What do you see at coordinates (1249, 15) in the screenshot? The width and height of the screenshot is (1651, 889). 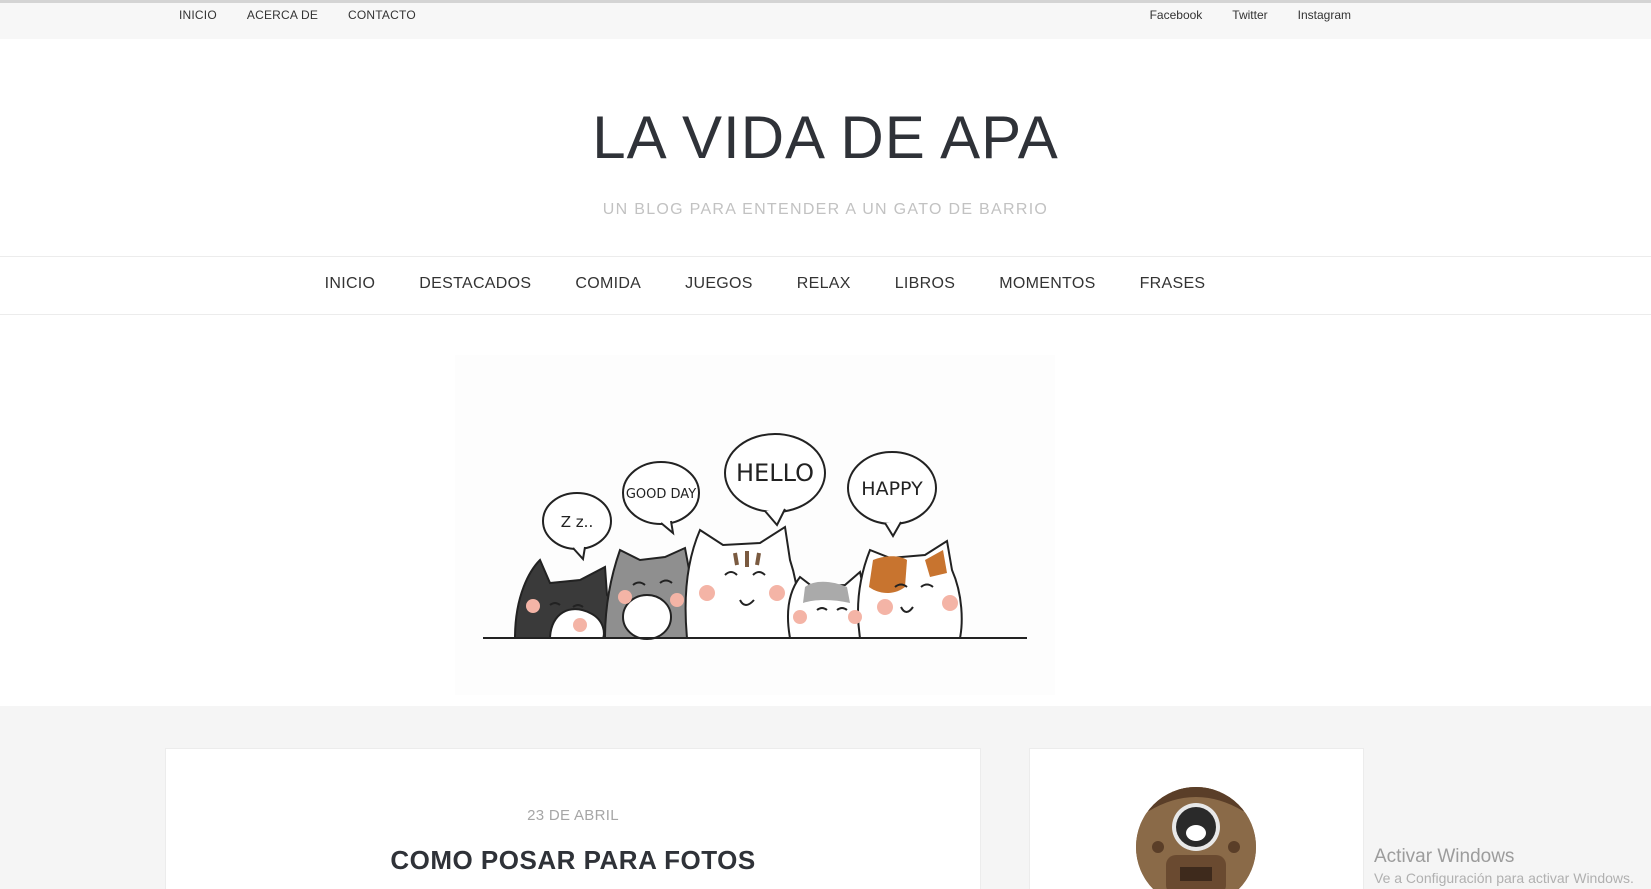 I see `social-link-twitter: Twitter` at bounding box center [1249, 15].